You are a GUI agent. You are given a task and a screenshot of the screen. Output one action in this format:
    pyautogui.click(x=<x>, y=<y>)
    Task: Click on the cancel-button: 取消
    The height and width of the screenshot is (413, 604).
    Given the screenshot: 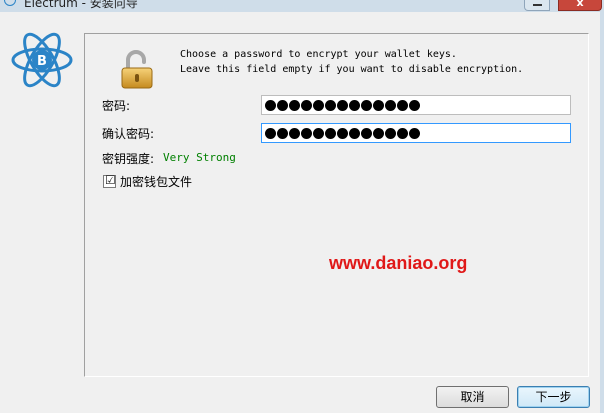 What is the action you would take?
    pyautogui.click(x=472, y=397)
    